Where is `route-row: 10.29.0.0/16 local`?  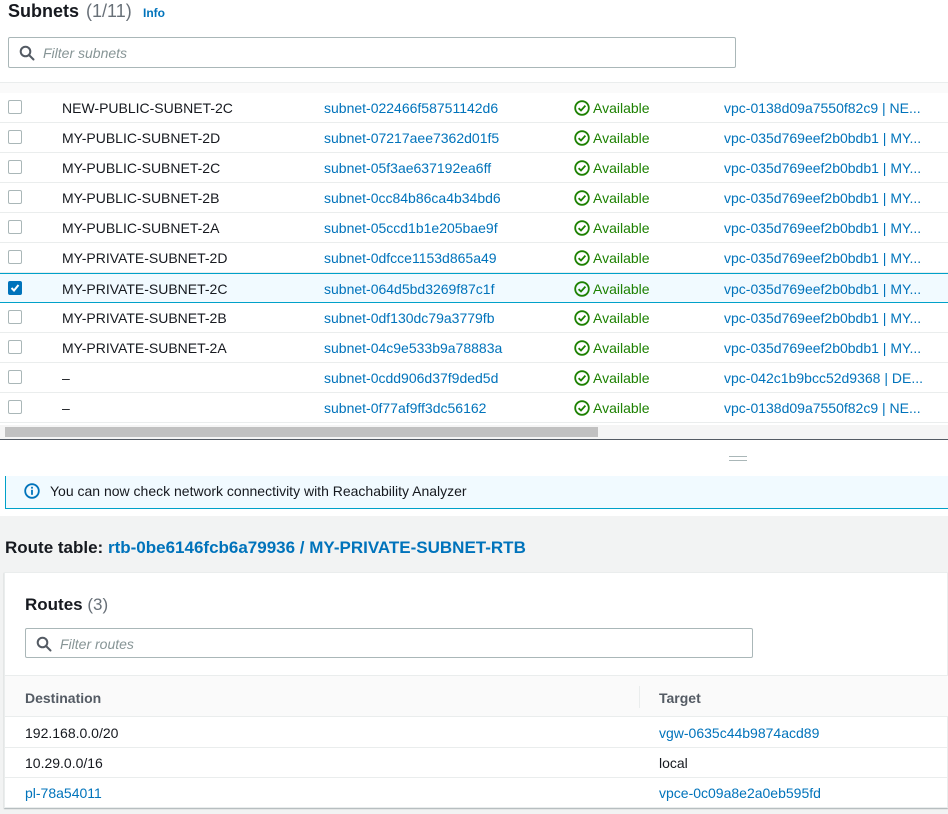
route-row: 10.29.0.0/16 local is located at coordinates (476, 763).